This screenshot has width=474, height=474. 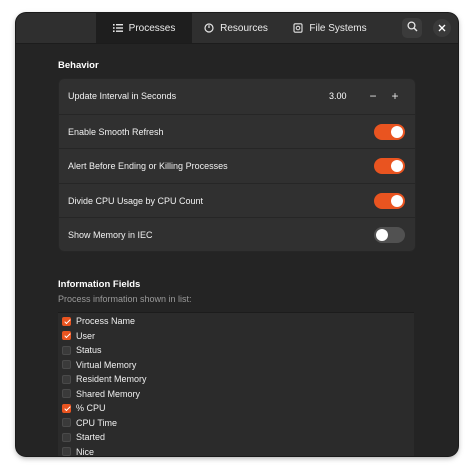 What do you see at coordinates (236, 394) in the screenshot?
I see `list-item: Shared Memory` at bounding box center [236, 394].